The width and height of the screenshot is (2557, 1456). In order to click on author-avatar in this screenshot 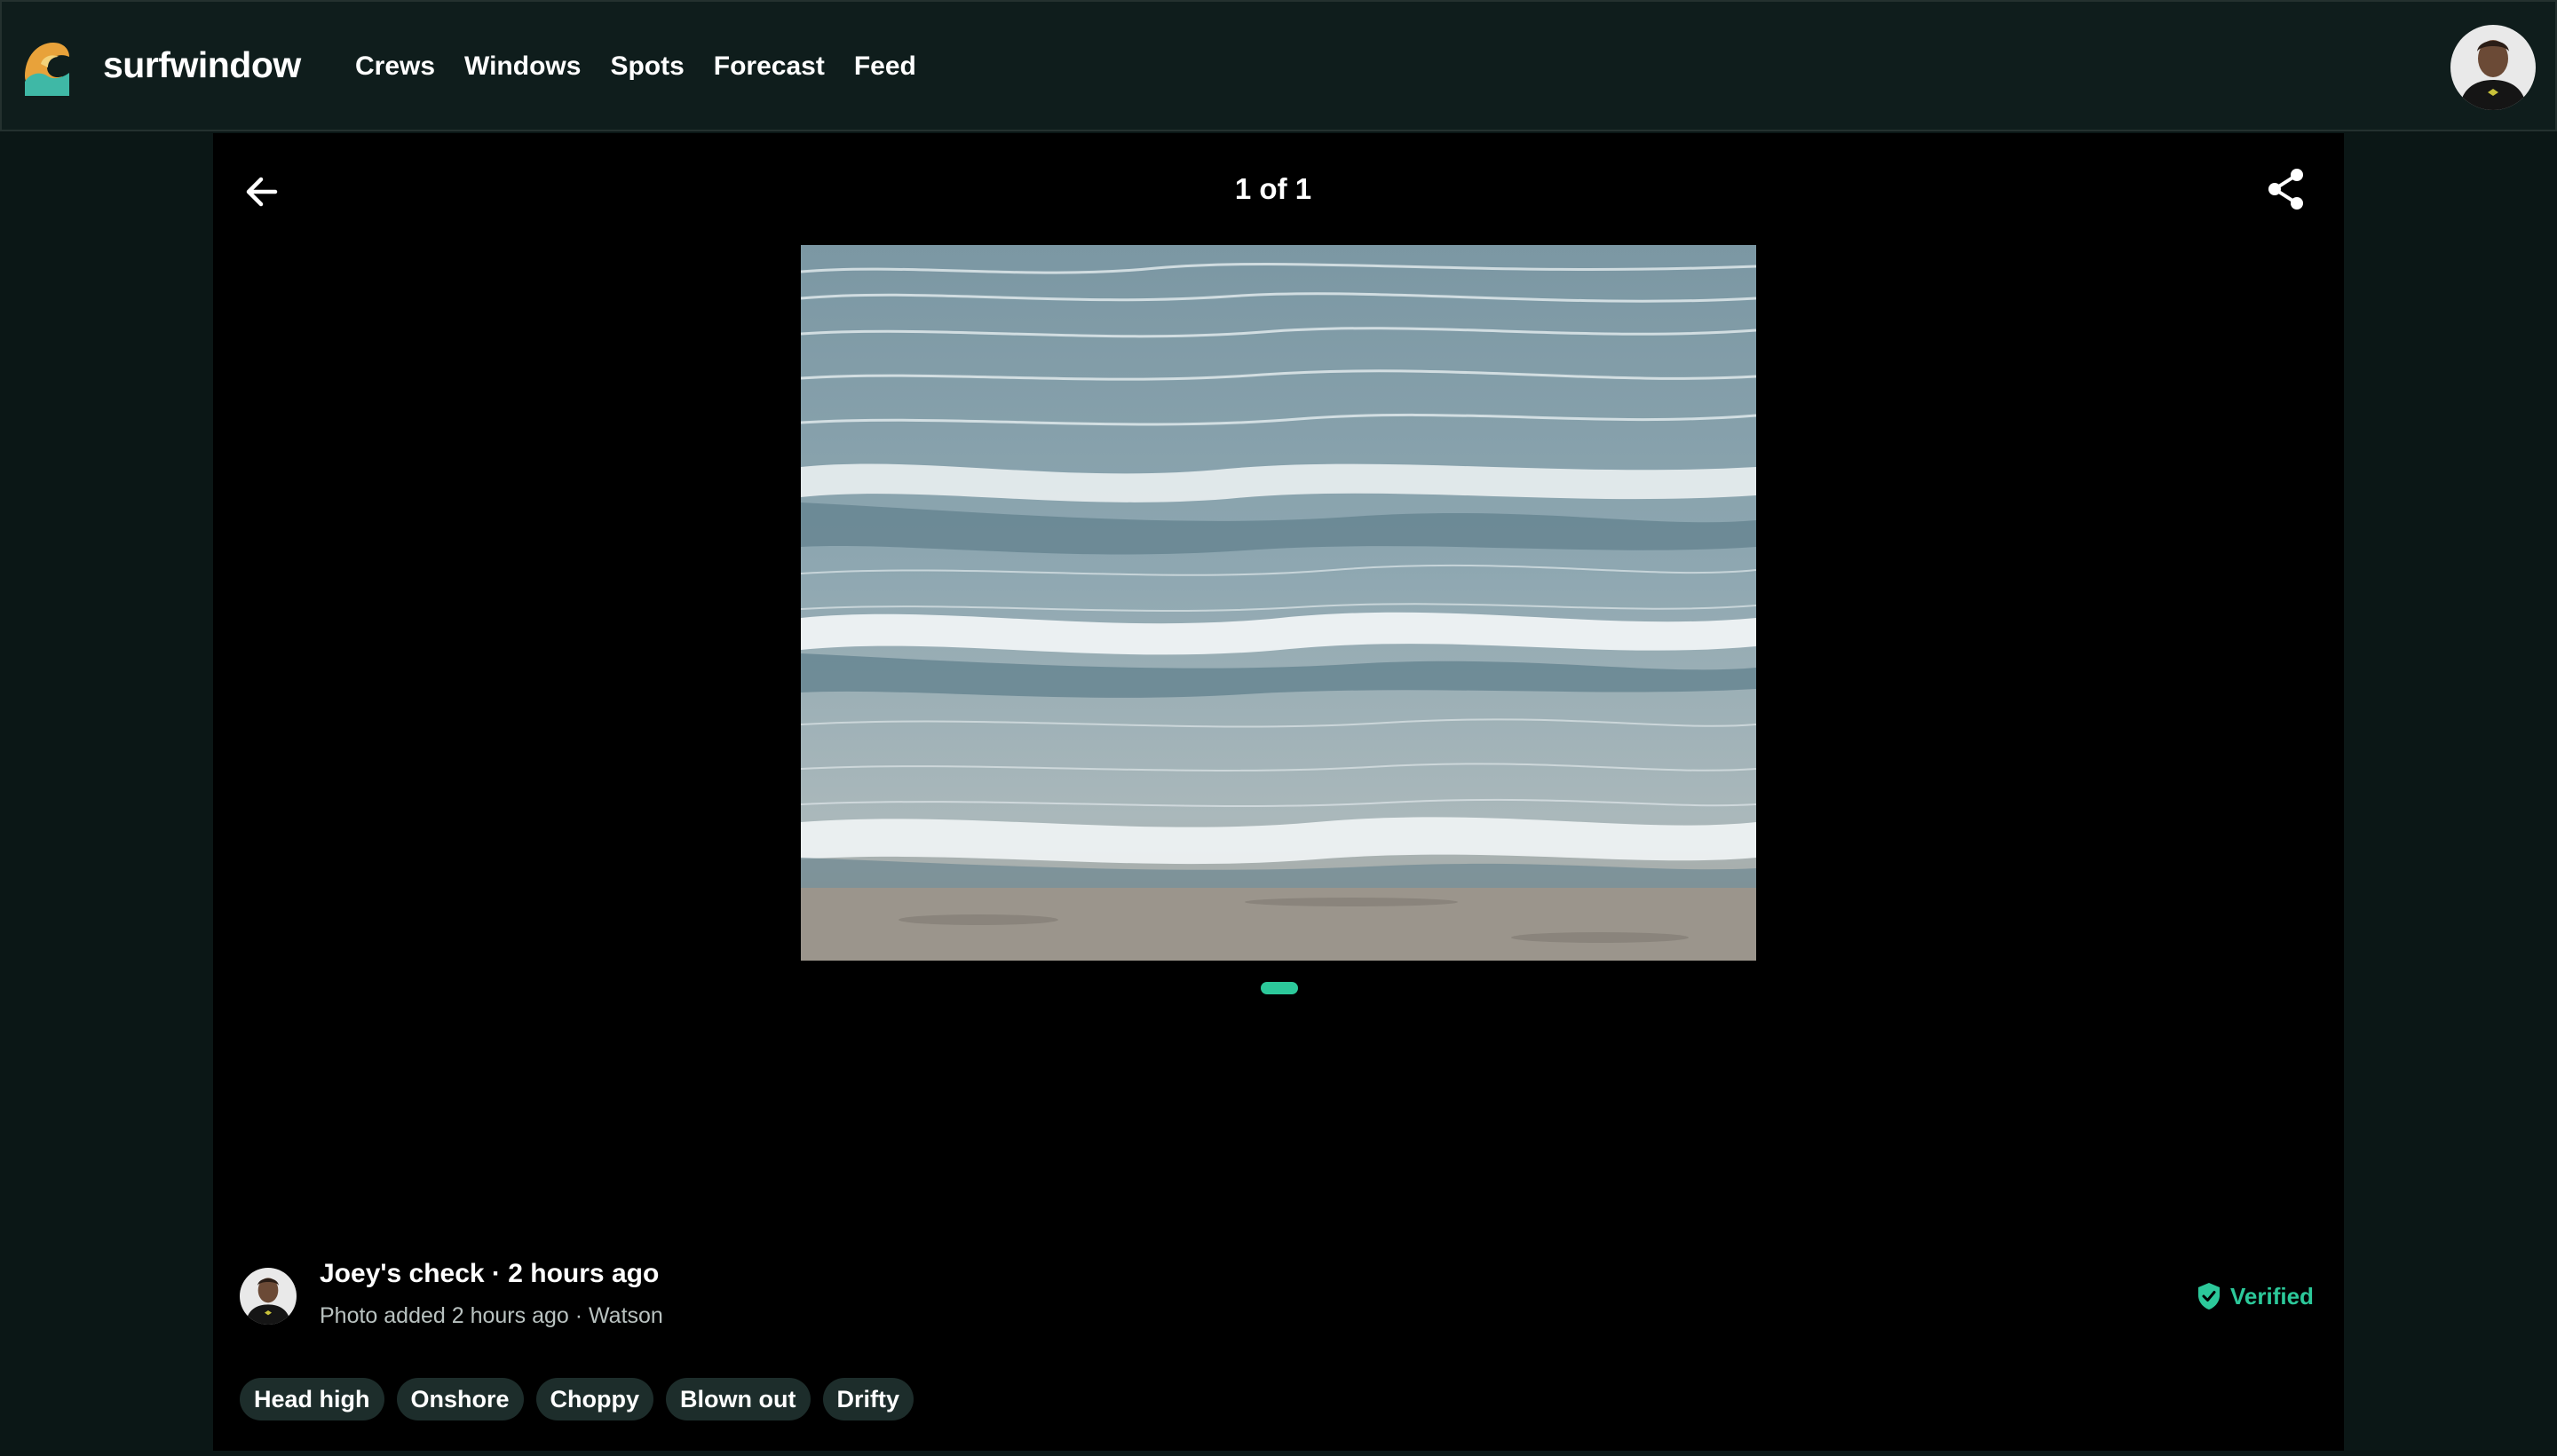, I will do `click(268, 1296)`.